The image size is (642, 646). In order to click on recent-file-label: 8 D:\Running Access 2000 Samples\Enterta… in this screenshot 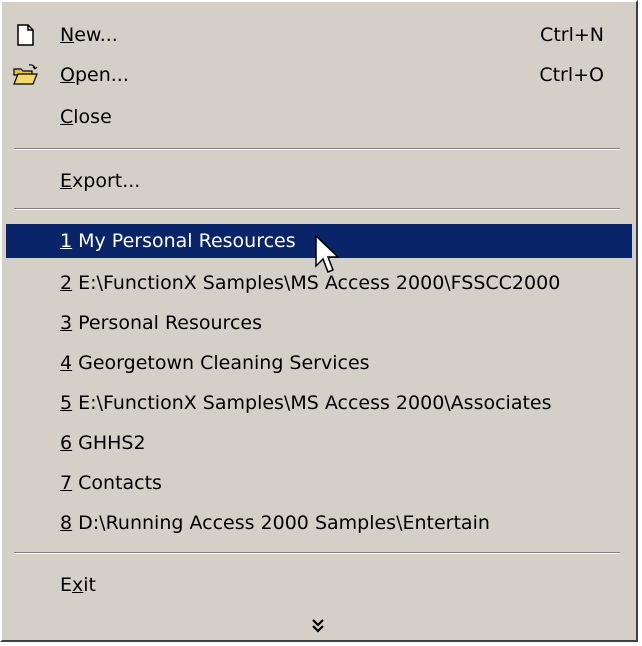, I will do `click(275, 523)`.